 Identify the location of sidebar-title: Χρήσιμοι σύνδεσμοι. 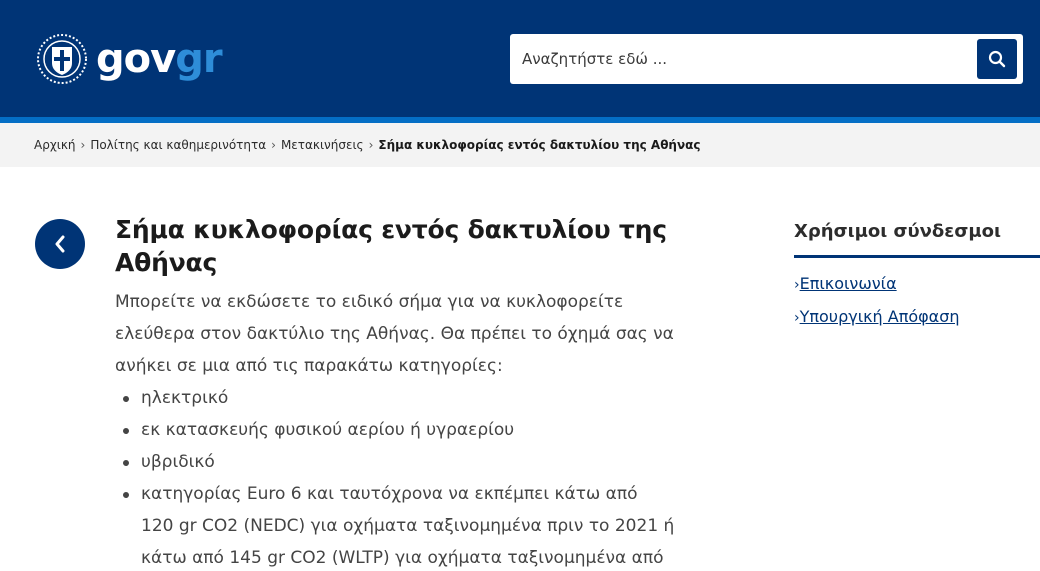
(897, 231).